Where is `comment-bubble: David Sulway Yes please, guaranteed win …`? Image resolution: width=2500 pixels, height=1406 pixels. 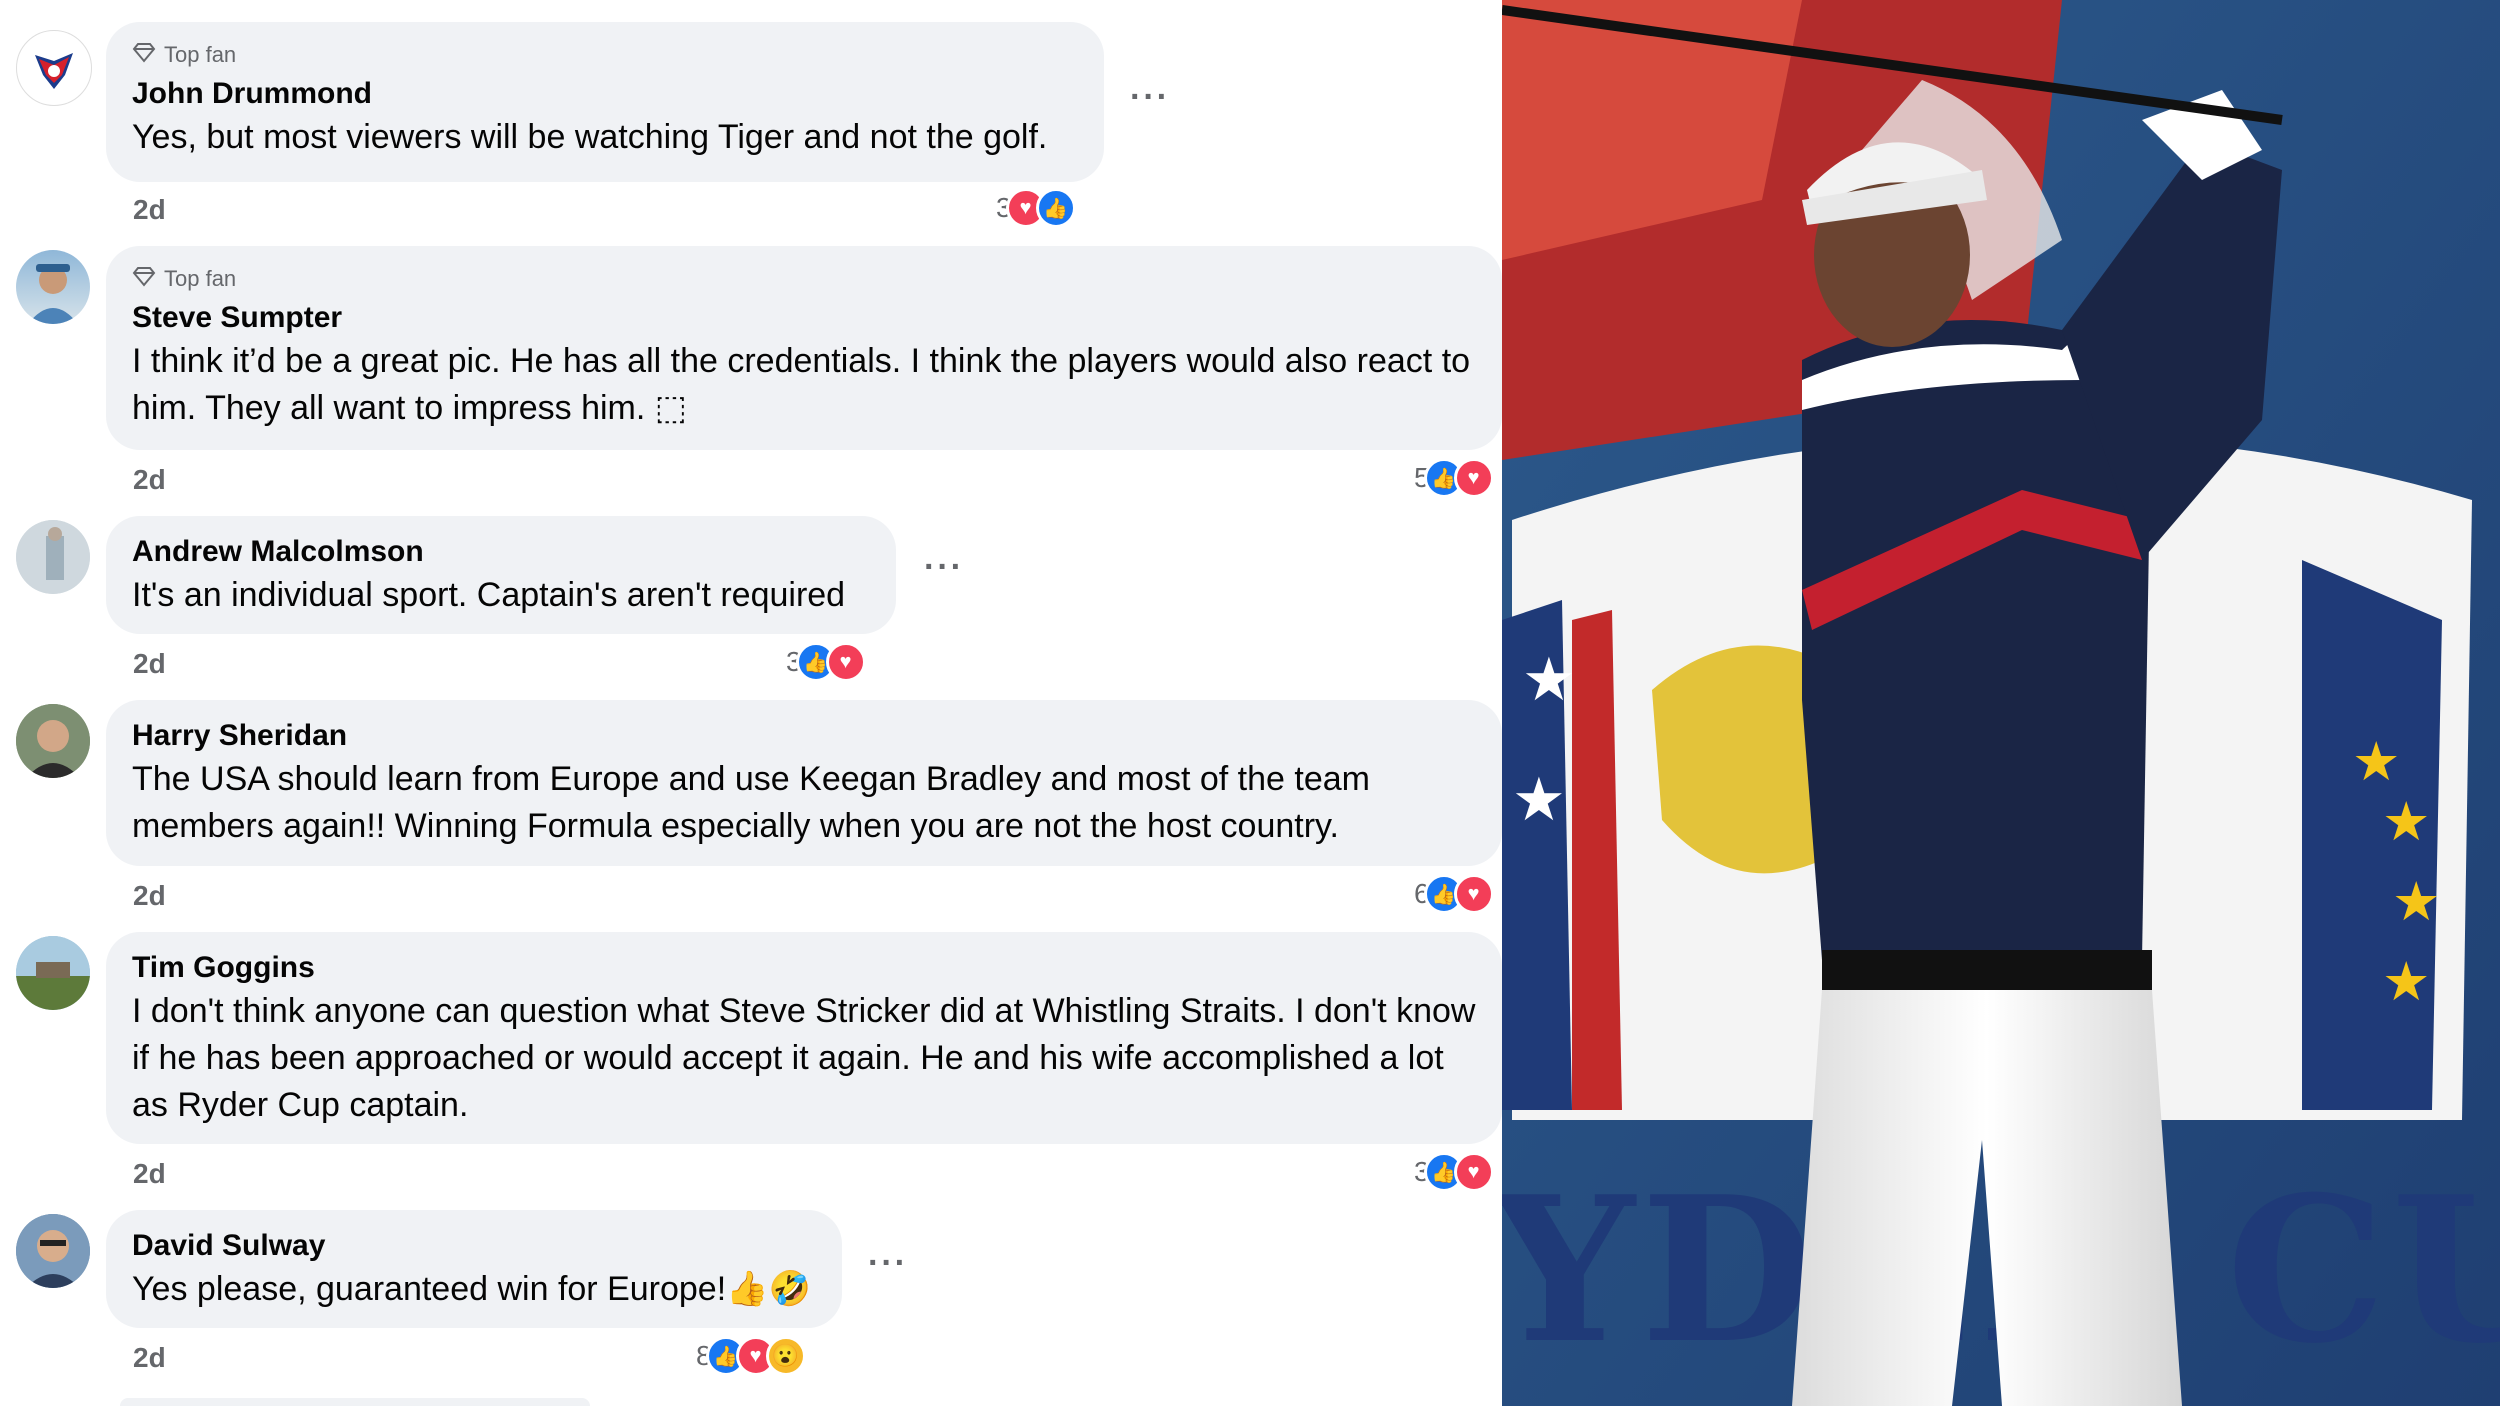
comment-bubble: David Sulway Yes please, guaranteed win … is located at coordinates (474, 1269).